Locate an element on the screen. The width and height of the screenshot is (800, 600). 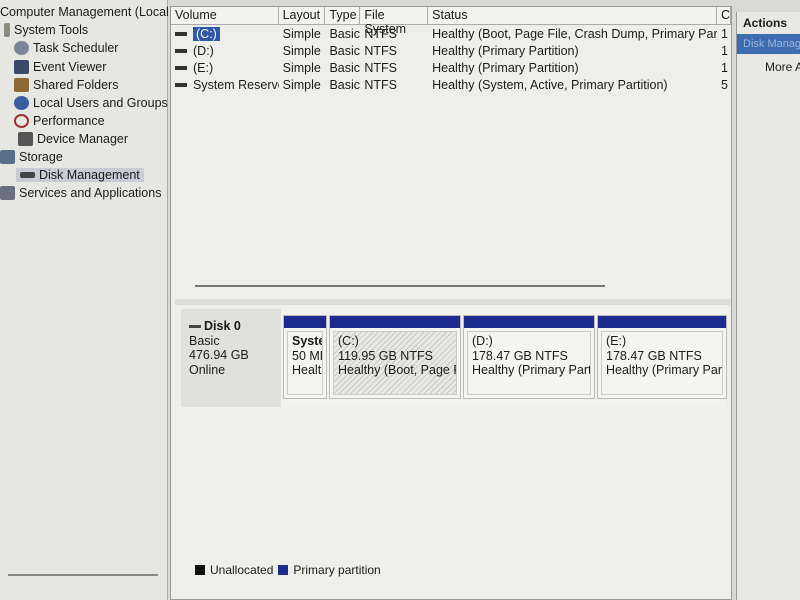
tree-item-services: Services and Applications is located at coordinates (80, 193).